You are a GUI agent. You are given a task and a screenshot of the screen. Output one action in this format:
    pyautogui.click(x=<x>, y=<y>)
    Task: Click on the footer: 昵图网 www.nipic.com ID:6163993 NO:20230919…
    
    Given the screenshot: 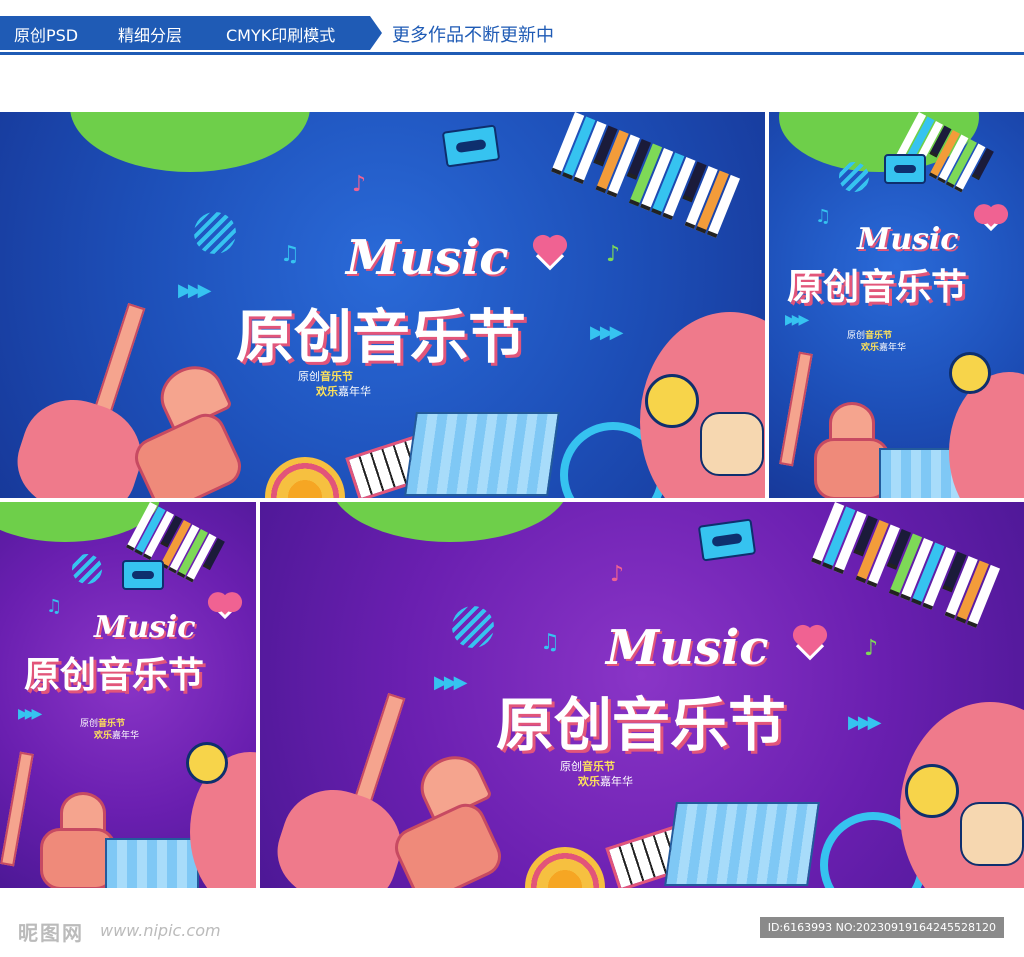 What is the action you would take?
    pyautogui.click(x=512, y=931)
    